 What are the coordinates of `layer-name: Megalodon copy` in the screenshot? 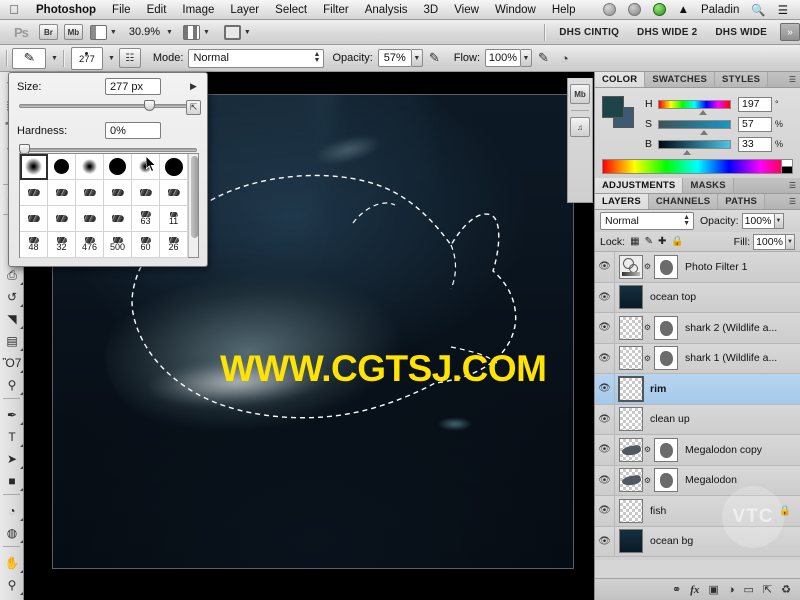 It's located at (723, 450).